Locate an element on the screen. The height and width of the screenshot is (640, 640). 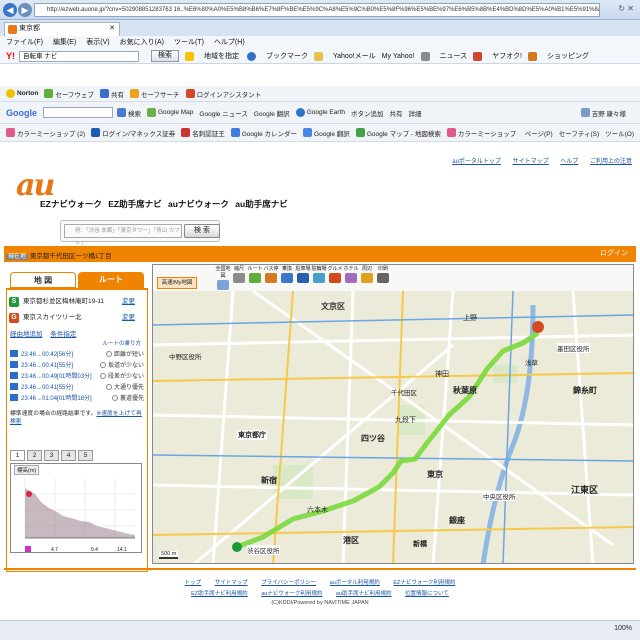
fav-item-monex: ログイン/マネックス証券 is located at coordinates (133, 133).